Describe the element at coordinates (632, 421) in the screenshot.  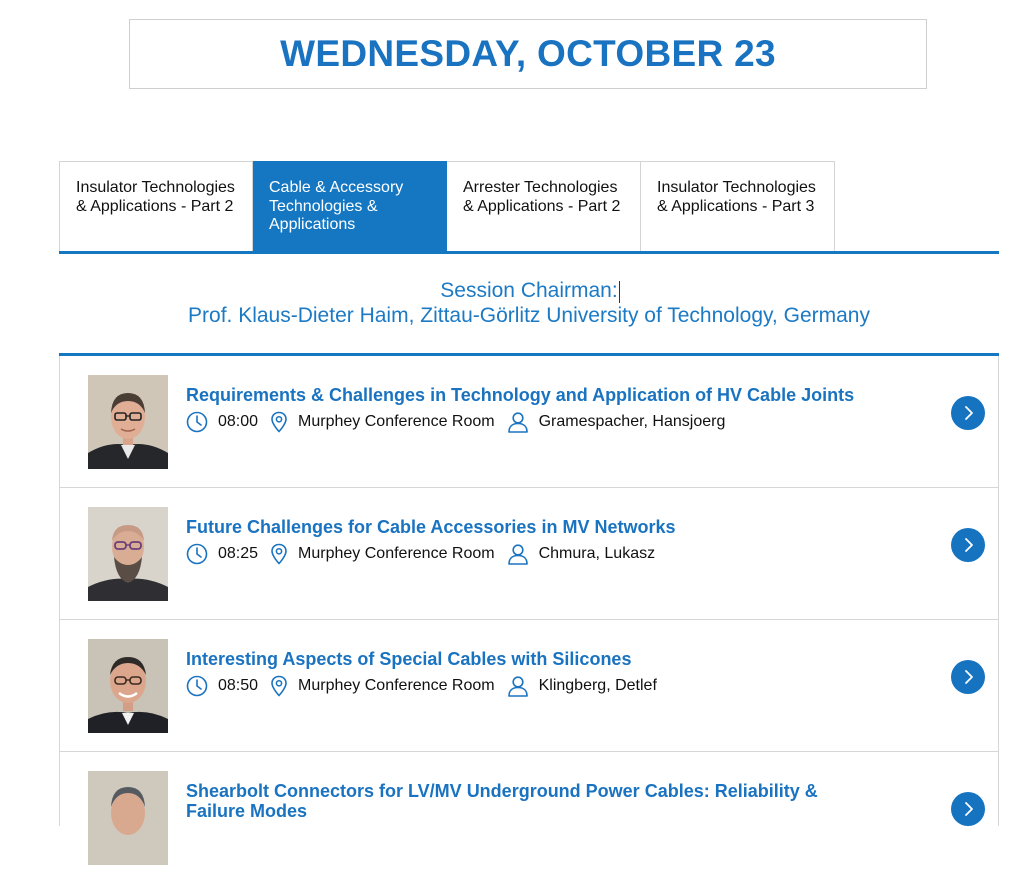
I see `session-speaker: Gramespacher, Hansjoerg` at that location.